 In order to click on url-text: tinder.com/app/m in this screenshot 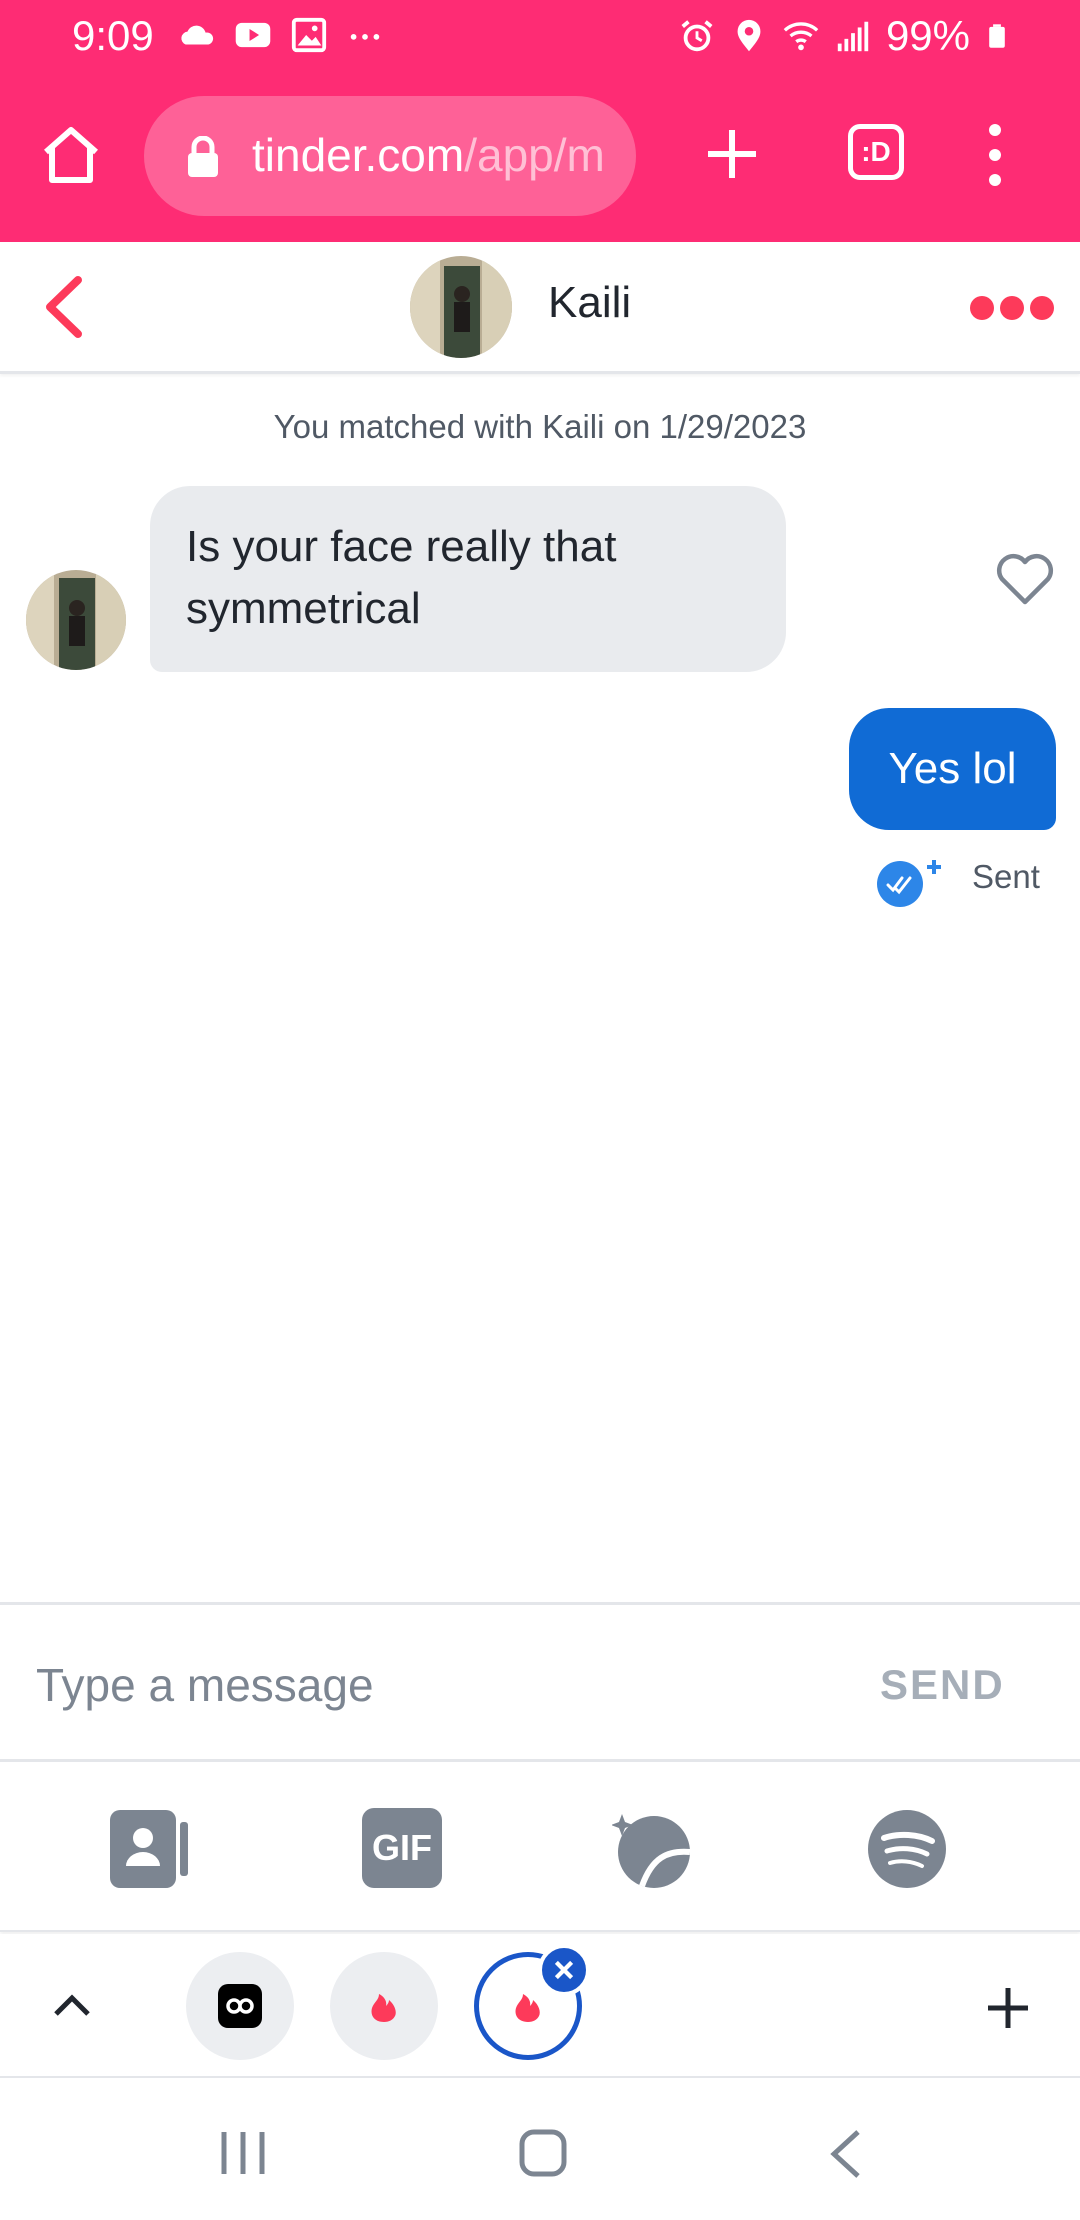, I will do `click(432, 155)`.